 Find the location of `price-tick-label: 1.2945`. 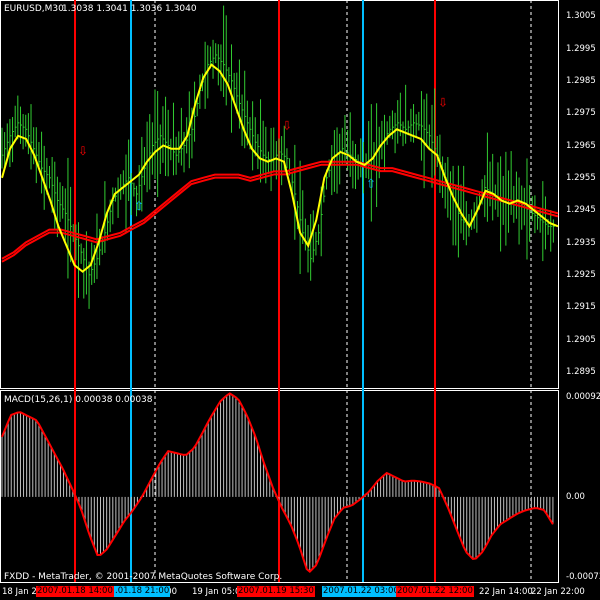

price-tick-label: 1.2945 is located at coordinates (581, 210).